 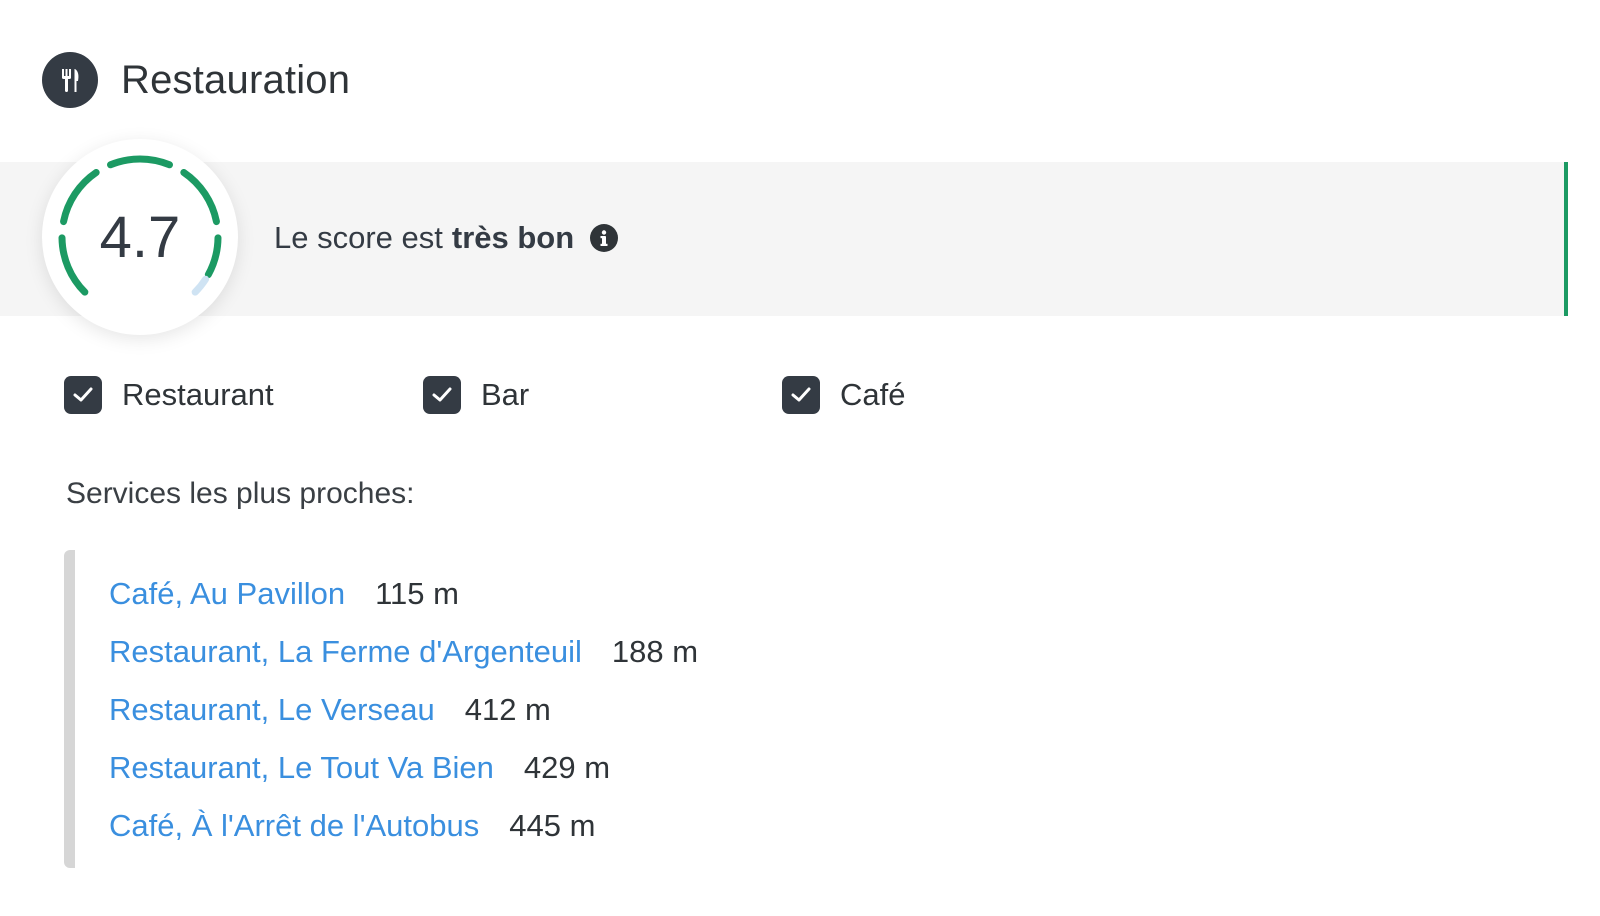 What do you see at coordinates (513, 237) in the screenshot?
I see `score-rating: très bon` at bounding box center [513, 237].